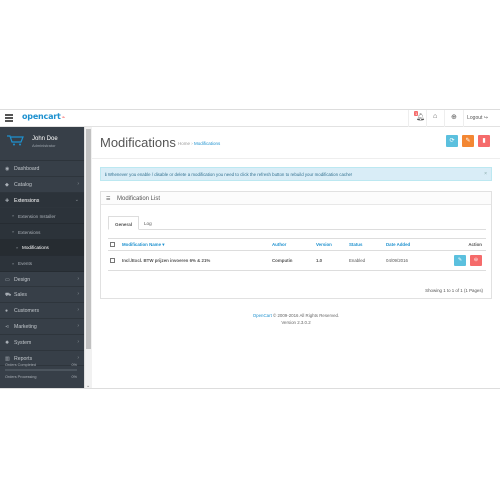 Image resolution: width=500 pixels, height=500 pixels. Describe the element at coordinates (25, 326) in the screenshot. I see `sidebar-item-label: Marketing` at that location.